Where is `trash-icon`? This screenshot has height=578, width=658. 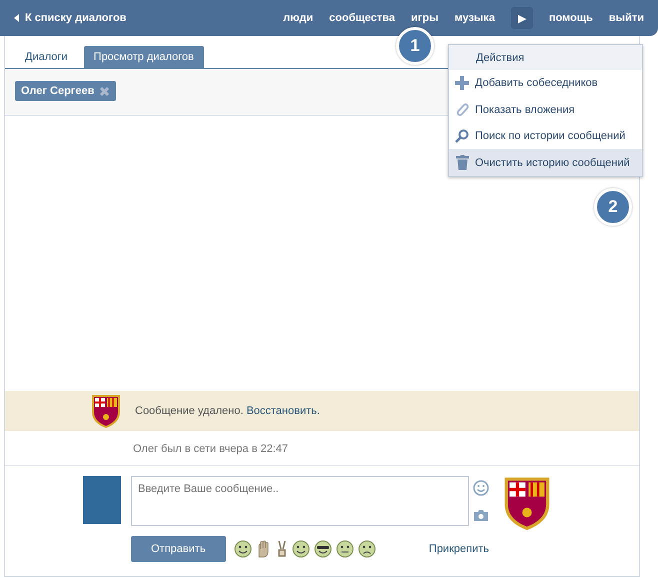
trash-icon is located at coordinates (462, 162).